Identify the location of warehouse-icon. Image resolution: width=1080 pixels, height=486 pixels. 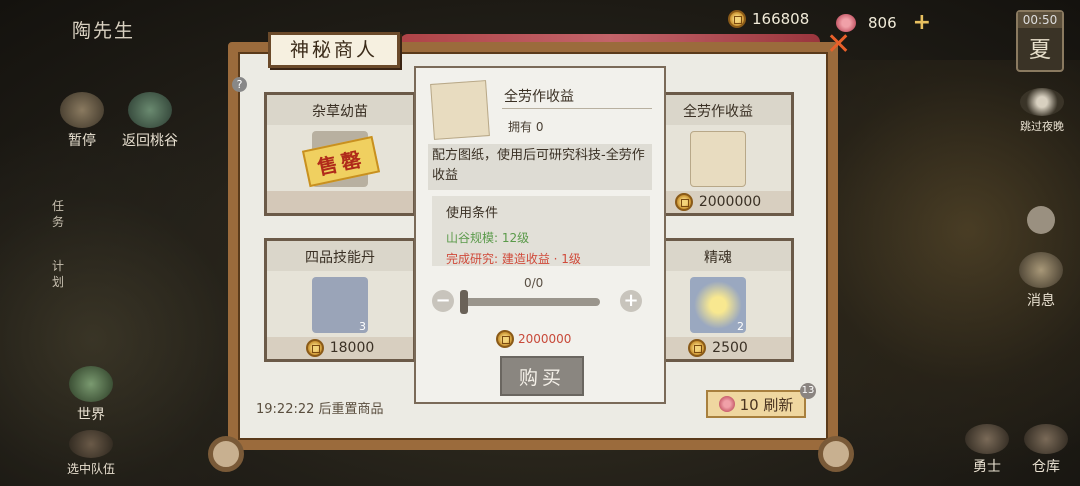
(1046, 439).